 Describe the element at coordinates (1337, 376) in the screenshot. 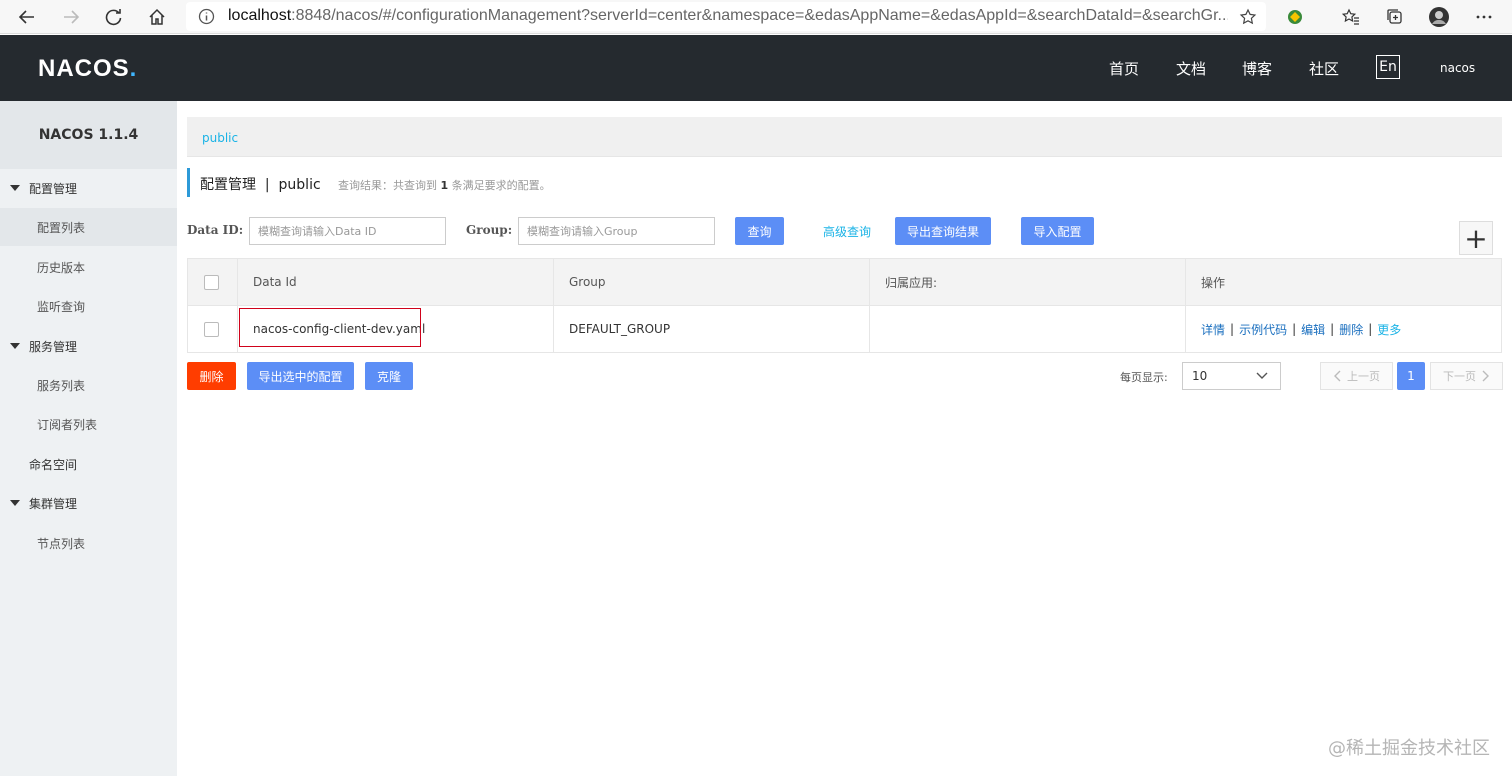

I see `chevron-left-icon` at that location.